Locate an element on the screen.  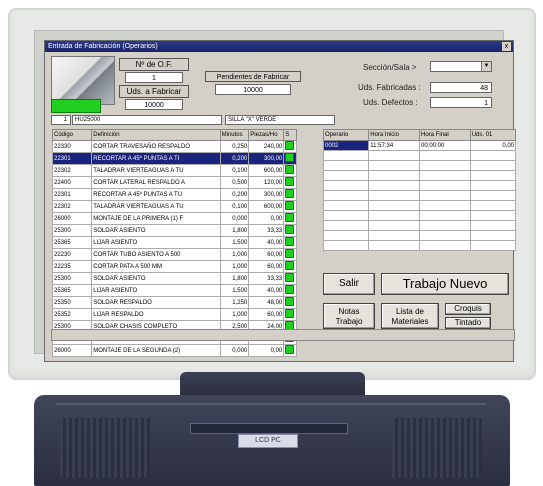
task-minutes: 1,800 is located at coordinates (234, 278).